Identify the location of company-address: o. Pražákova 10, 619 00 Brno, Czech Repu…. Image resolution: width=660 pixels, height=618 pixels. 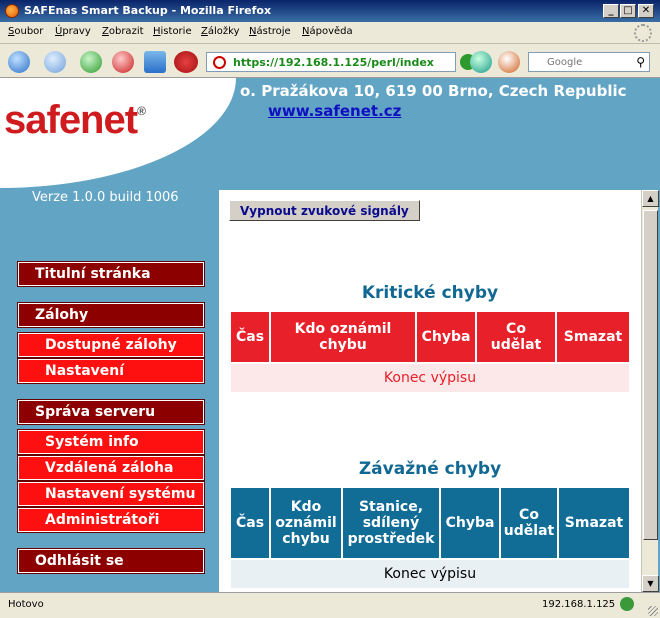
(433, 91).